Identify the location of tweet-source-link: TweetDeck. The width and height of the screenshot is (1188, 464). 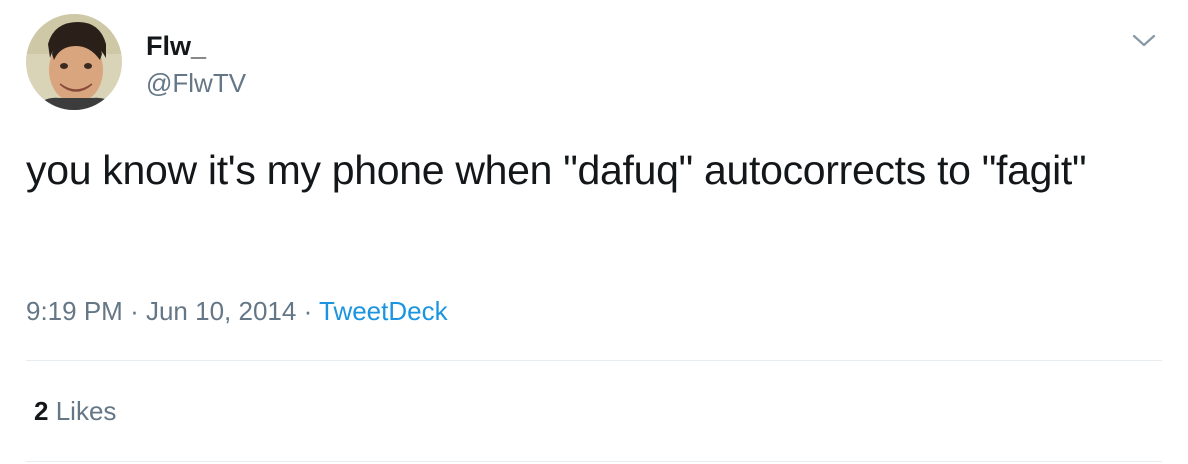
(383, 311).